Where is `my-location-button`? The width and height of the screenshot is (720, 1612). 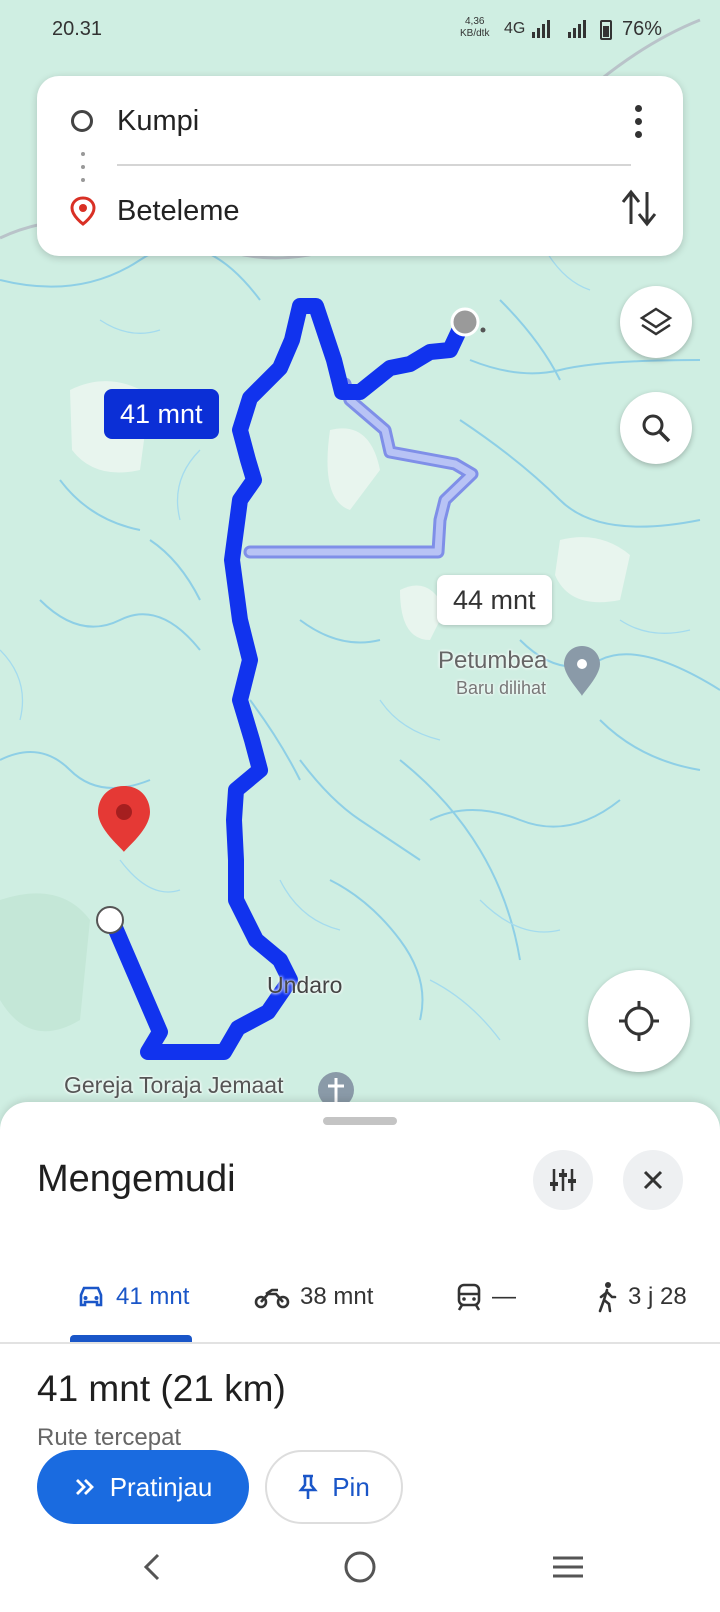
my-location-button is located at coordinates (639, 1021).